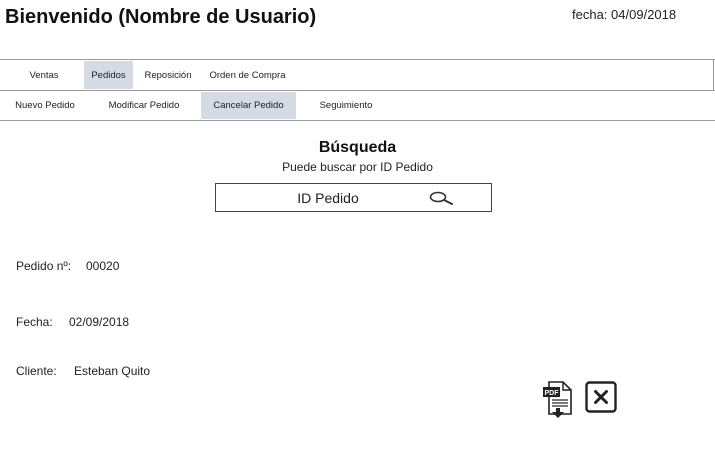 Image resolution: width=715 pixels, height=464 pixels. Describe the element at coordinates (99, 322) in the screenshot. I see `order-date-value: 02/09/2018` at that location.